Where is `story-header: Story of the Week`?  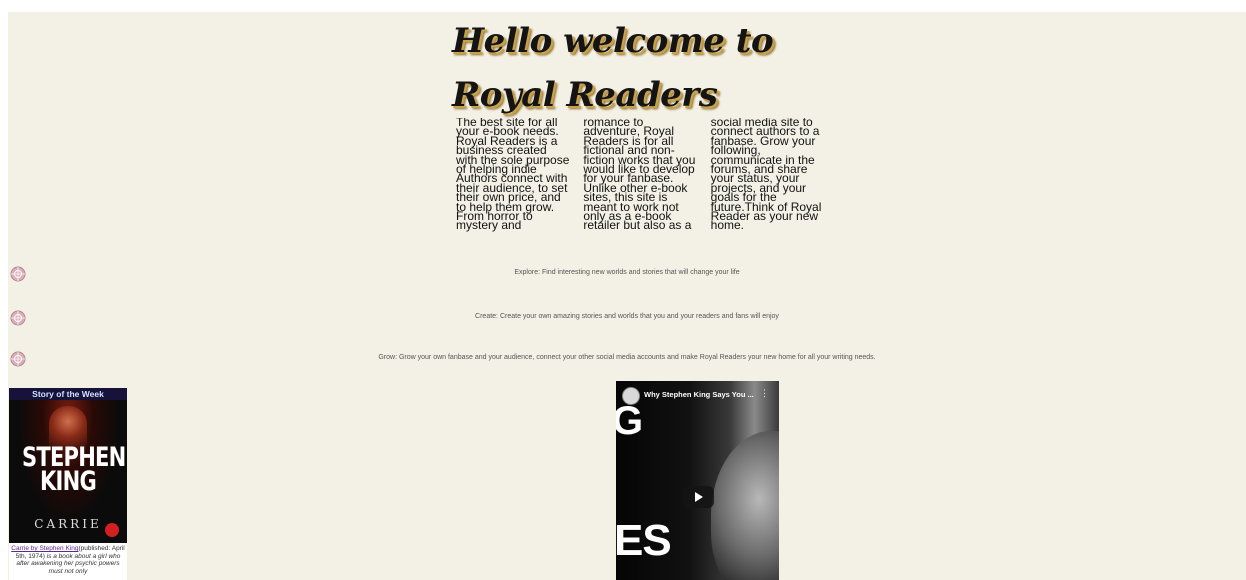 story-header: Story of the Week is located at coordinates (68, 394).